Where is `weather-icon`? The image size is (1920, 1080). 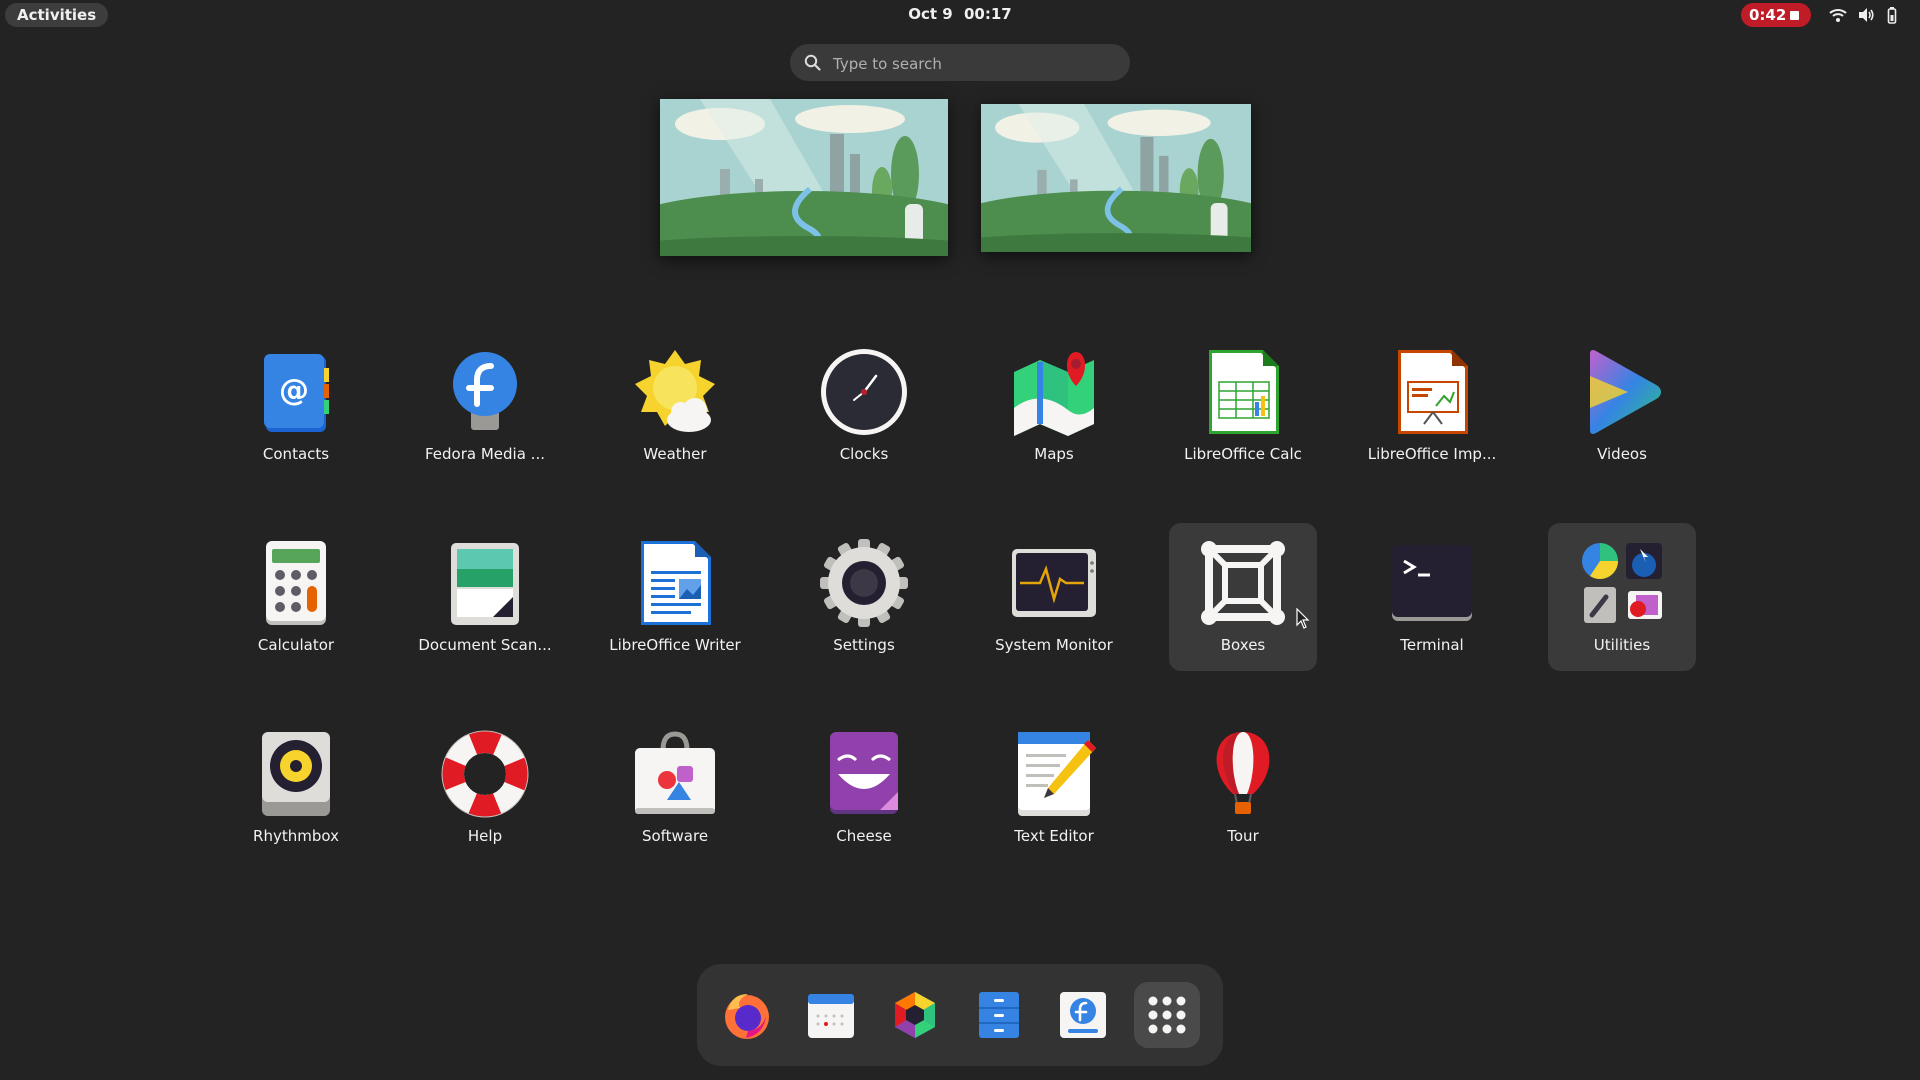
weather-icon is located at coordinates (675, 391).